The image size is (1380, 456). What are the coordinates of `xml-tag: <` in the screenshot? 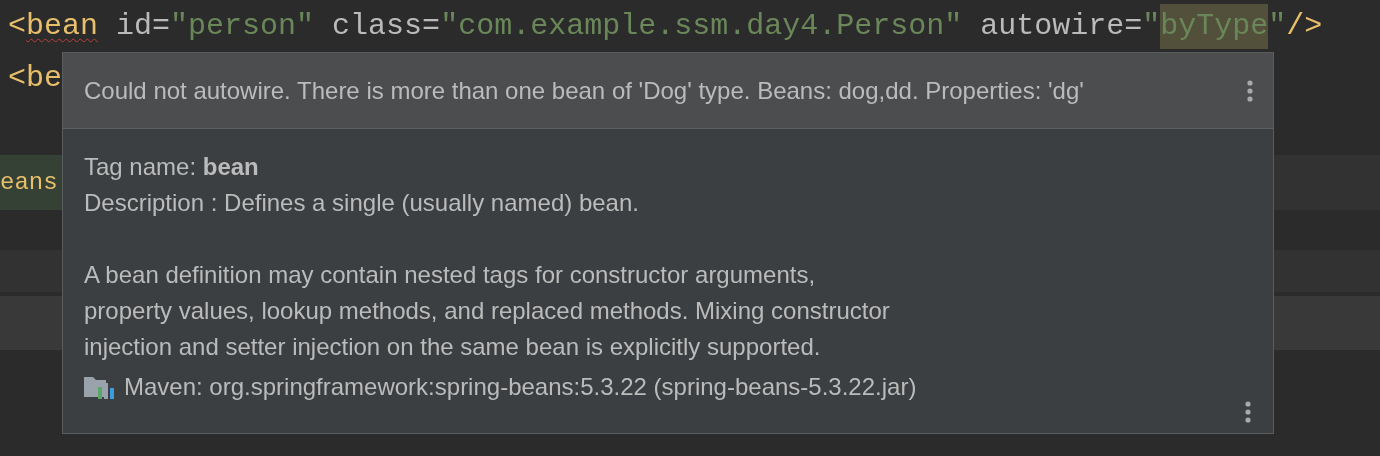 It's located at (17, 26).